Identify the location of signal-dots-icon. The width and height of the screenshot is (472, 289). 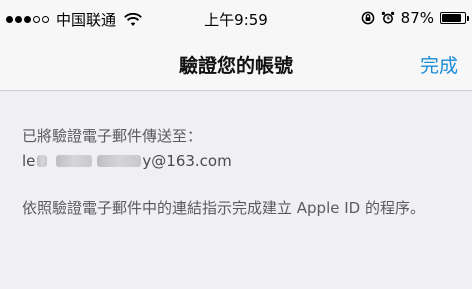
(27, 19).